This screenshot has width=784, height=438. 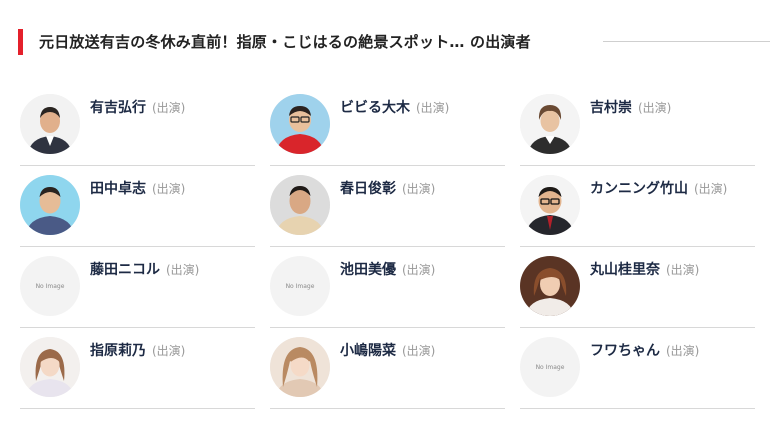 What do you see at coordinates (125, 270) in the screenshot?
I see `cast-name: 藤田ニコル` at bounding box center [125, 270].